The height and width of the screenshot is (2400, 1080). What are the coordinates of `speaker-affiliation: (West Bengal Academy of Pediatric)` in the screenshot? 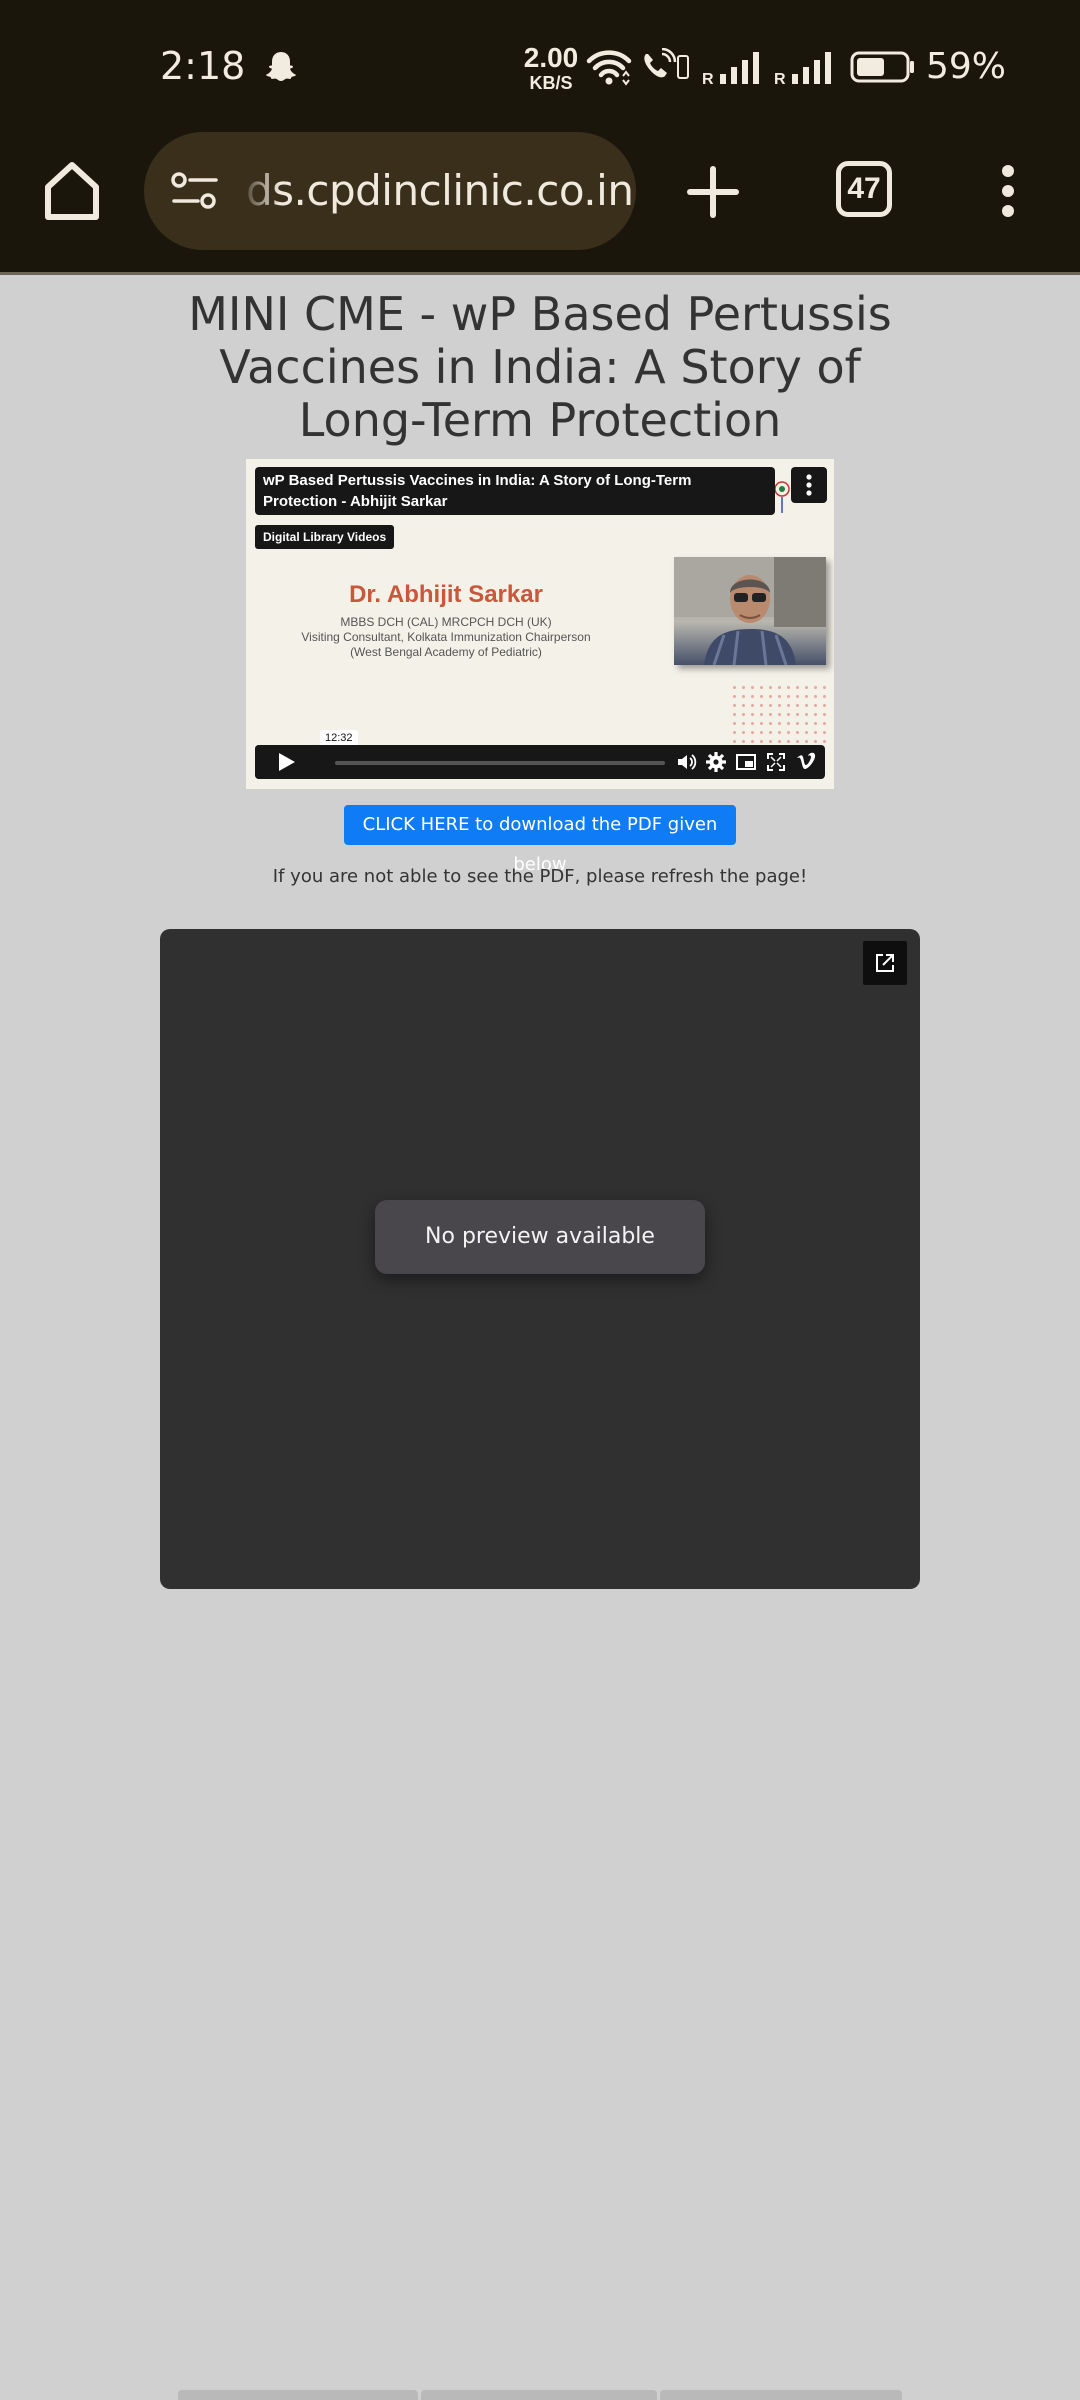 It's located at (446, 652).